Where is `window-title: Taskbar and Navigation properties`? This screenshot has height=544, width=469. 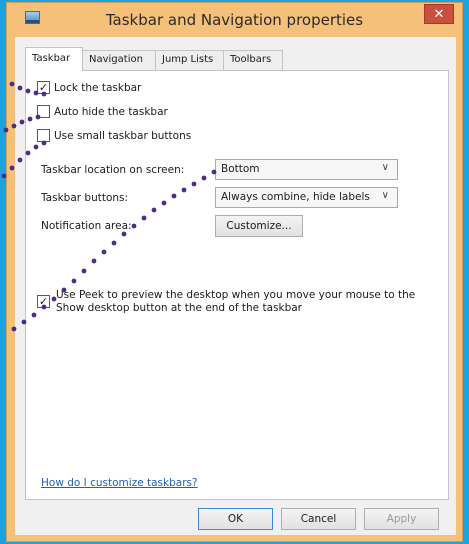
window-title: Taskbar and Navigation properties is located at coordinates (234, 20).